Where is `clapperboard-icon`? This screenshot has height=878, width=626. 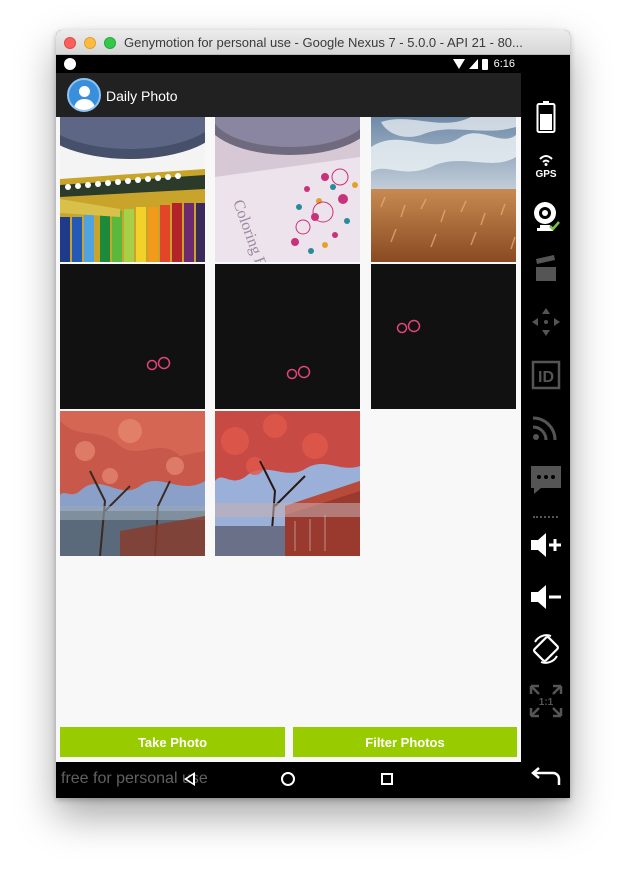
clapperboard-icon is located at coordinates (545, 268).